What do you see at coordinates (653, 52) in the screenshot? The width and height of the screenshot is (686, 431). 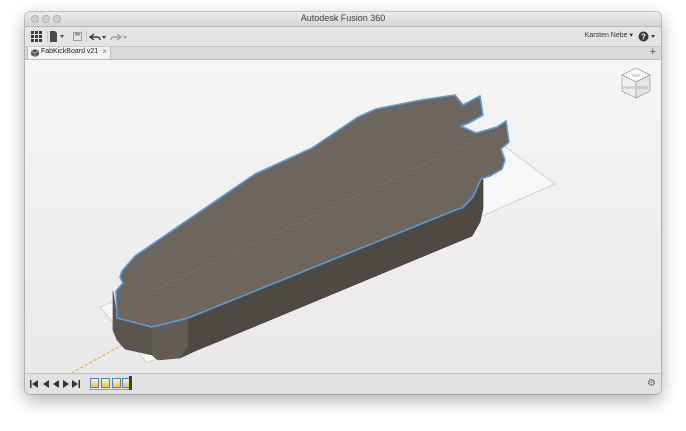 I see `new-tab-icon: +` at bounding box center [653, 52].